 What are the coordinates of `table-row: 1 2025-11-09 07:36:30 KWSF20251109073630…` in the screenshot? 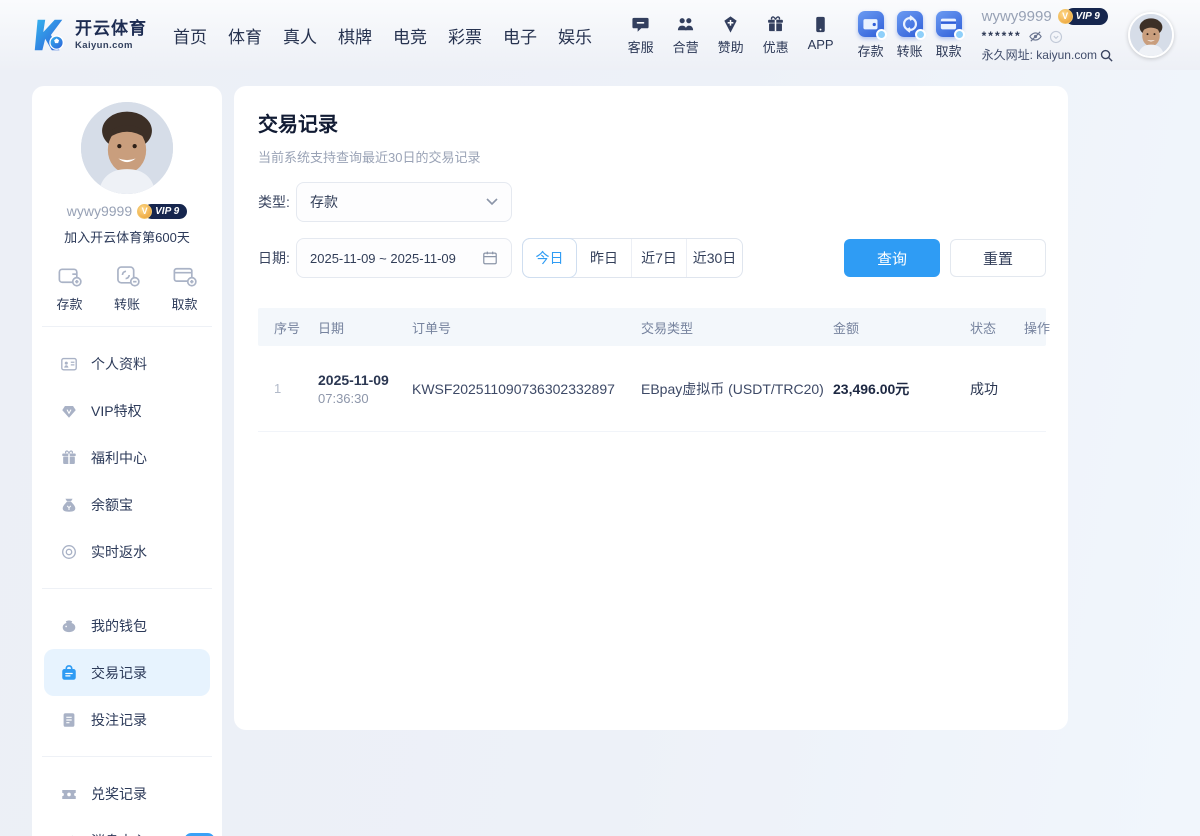 It's located at (652, 389).